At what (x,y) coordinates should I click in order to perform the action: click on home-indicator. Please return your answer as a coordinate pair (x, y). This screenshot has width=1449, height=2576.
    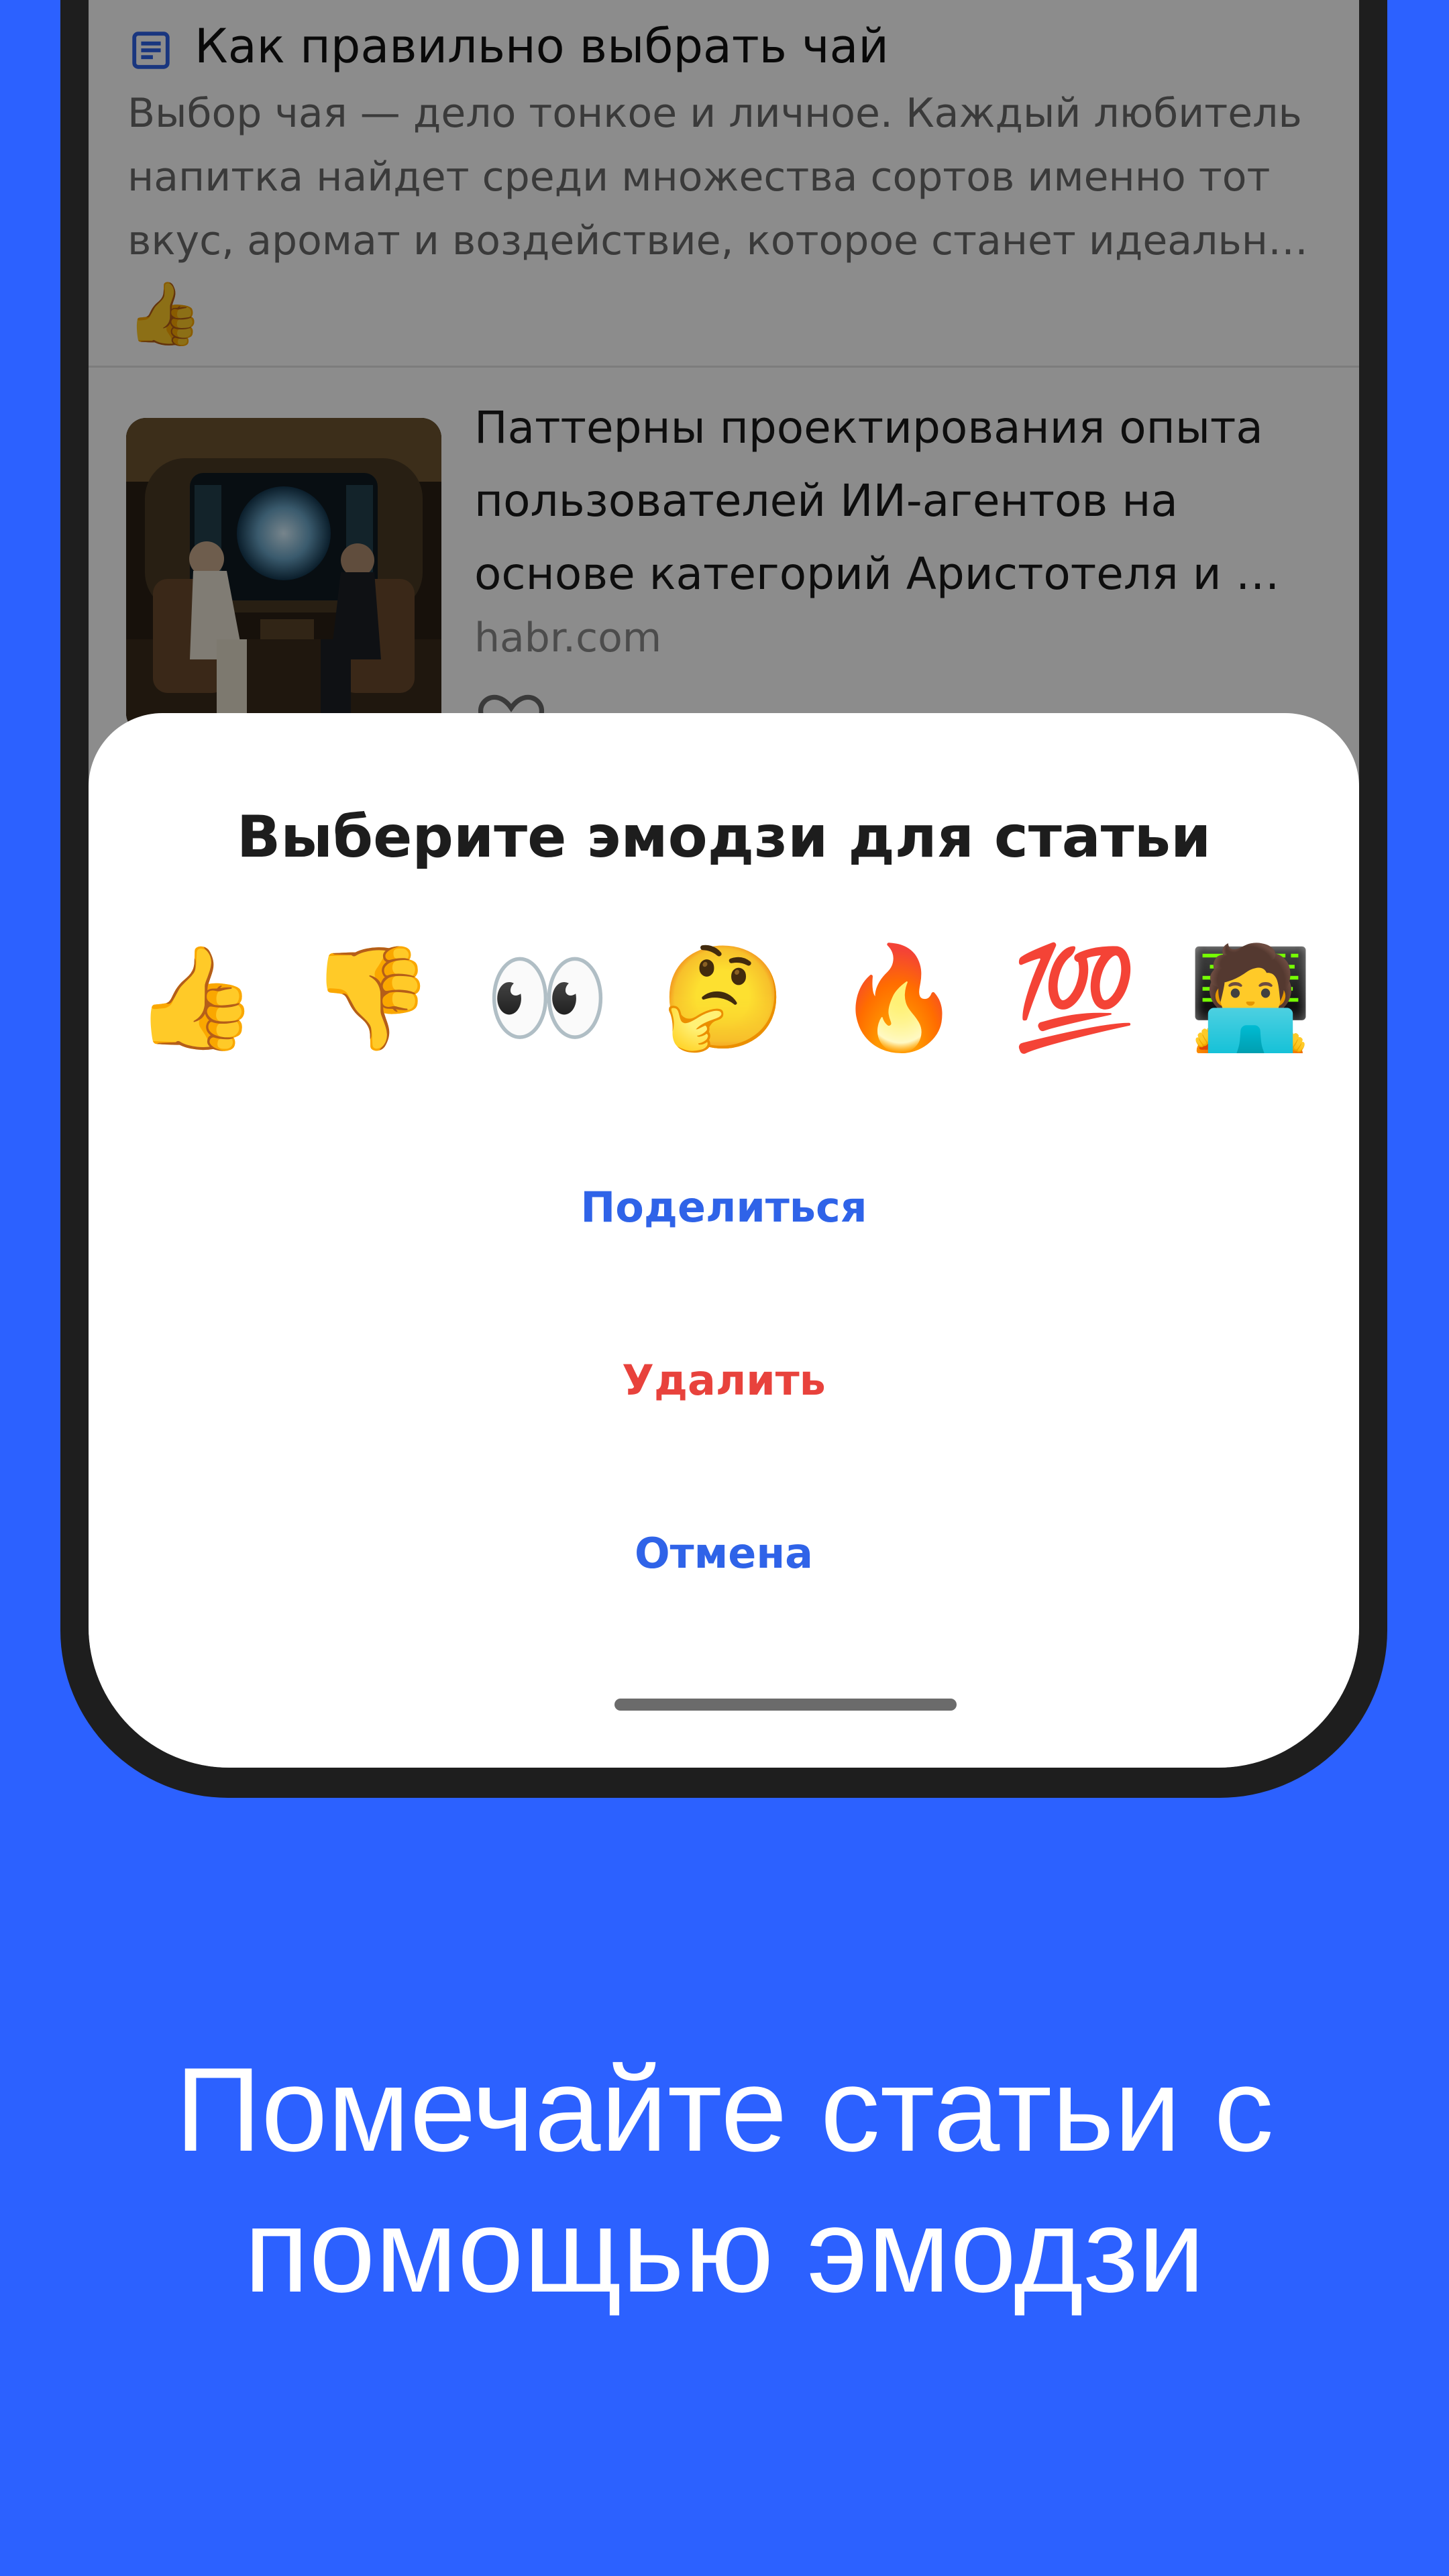
    Looking at the image, I should click on (785, 1705).